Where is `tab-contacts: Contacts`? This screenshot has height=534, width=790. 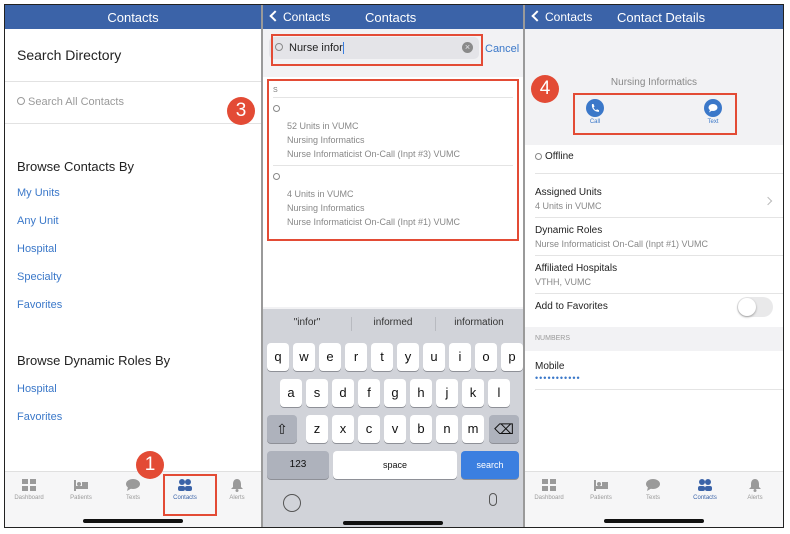 tab-contacts: Contacts is located at coordinates (705, 489).